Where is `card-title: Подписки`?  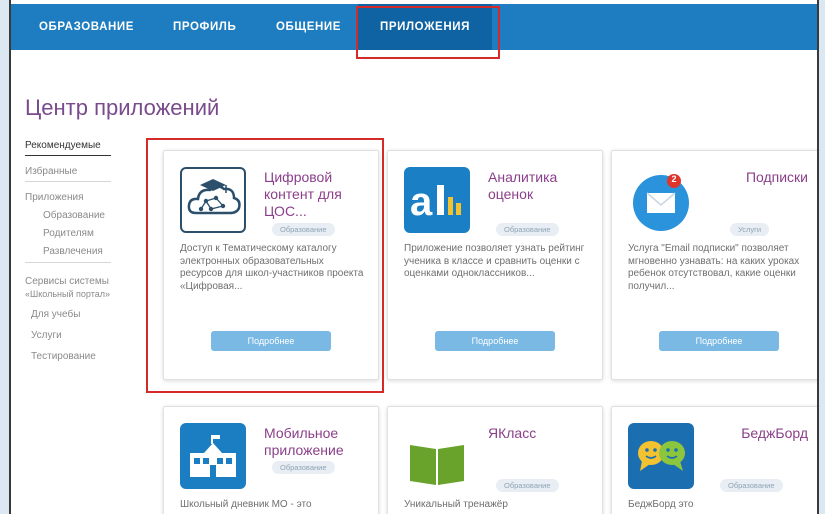 card-title: Подписки is located at coordinates (760, 177).